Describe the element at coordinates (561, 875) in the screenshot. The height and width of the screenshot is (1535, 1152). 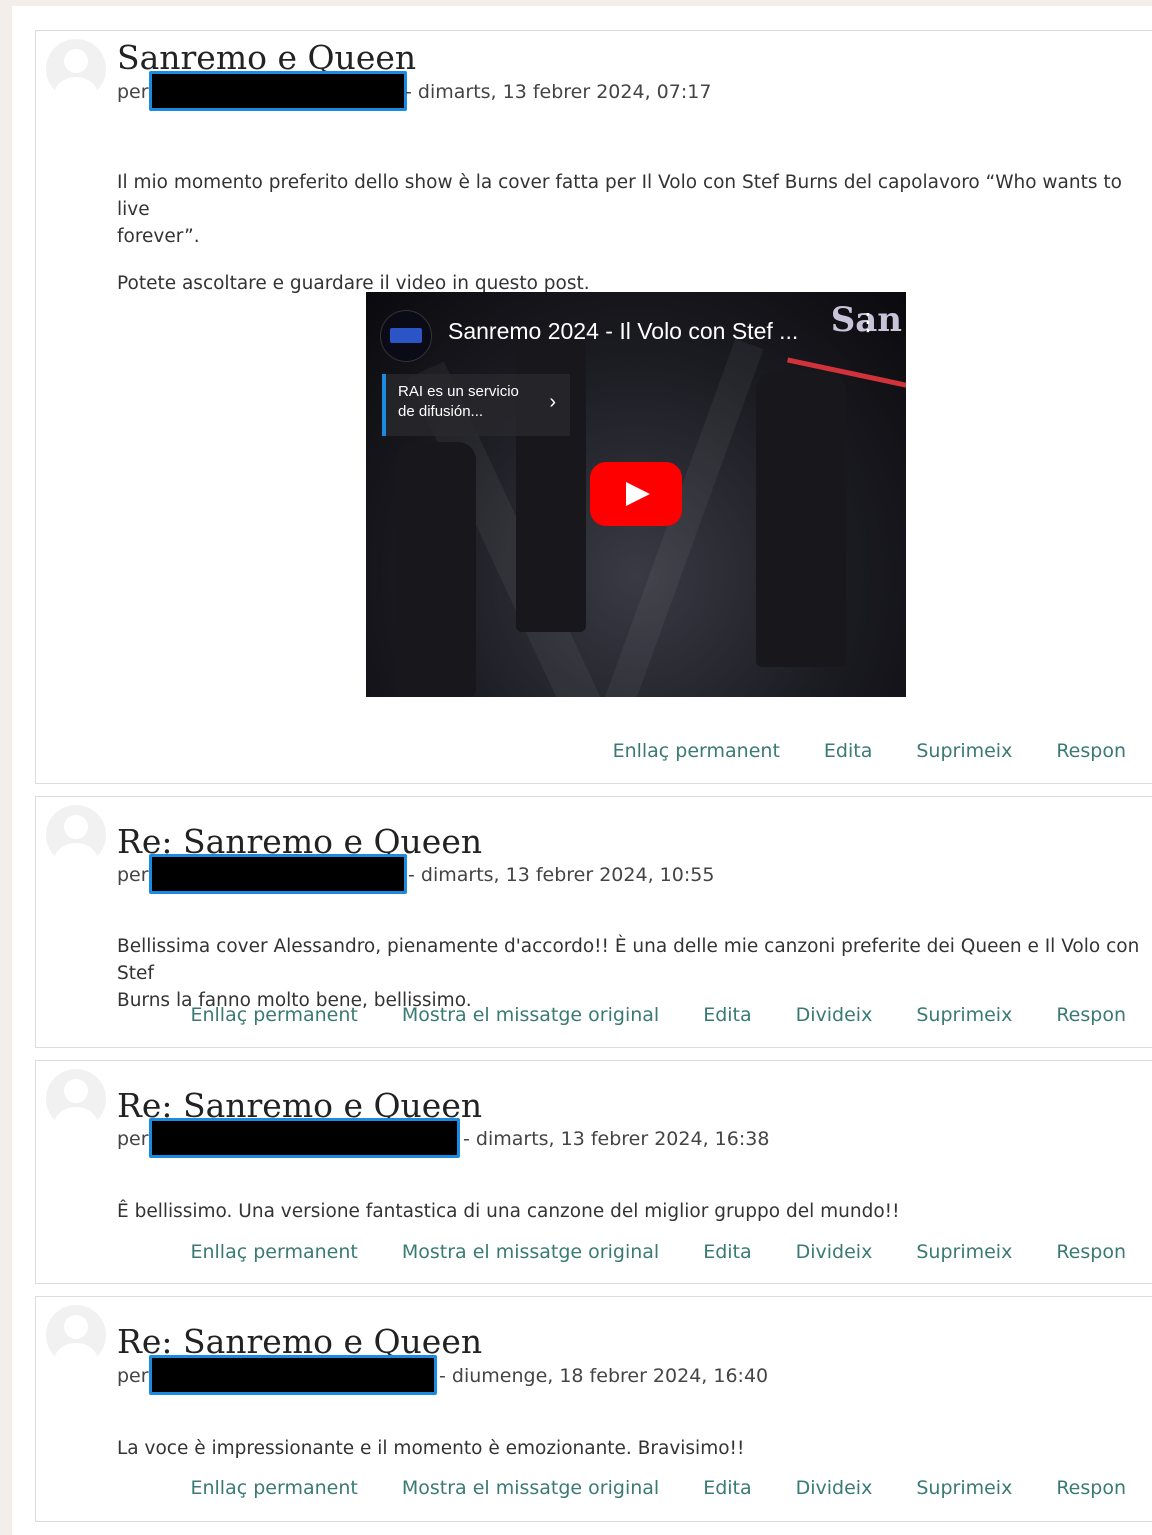
I see `post-date: - dimarts, 13 febrer 2024, 10:55` at that location.